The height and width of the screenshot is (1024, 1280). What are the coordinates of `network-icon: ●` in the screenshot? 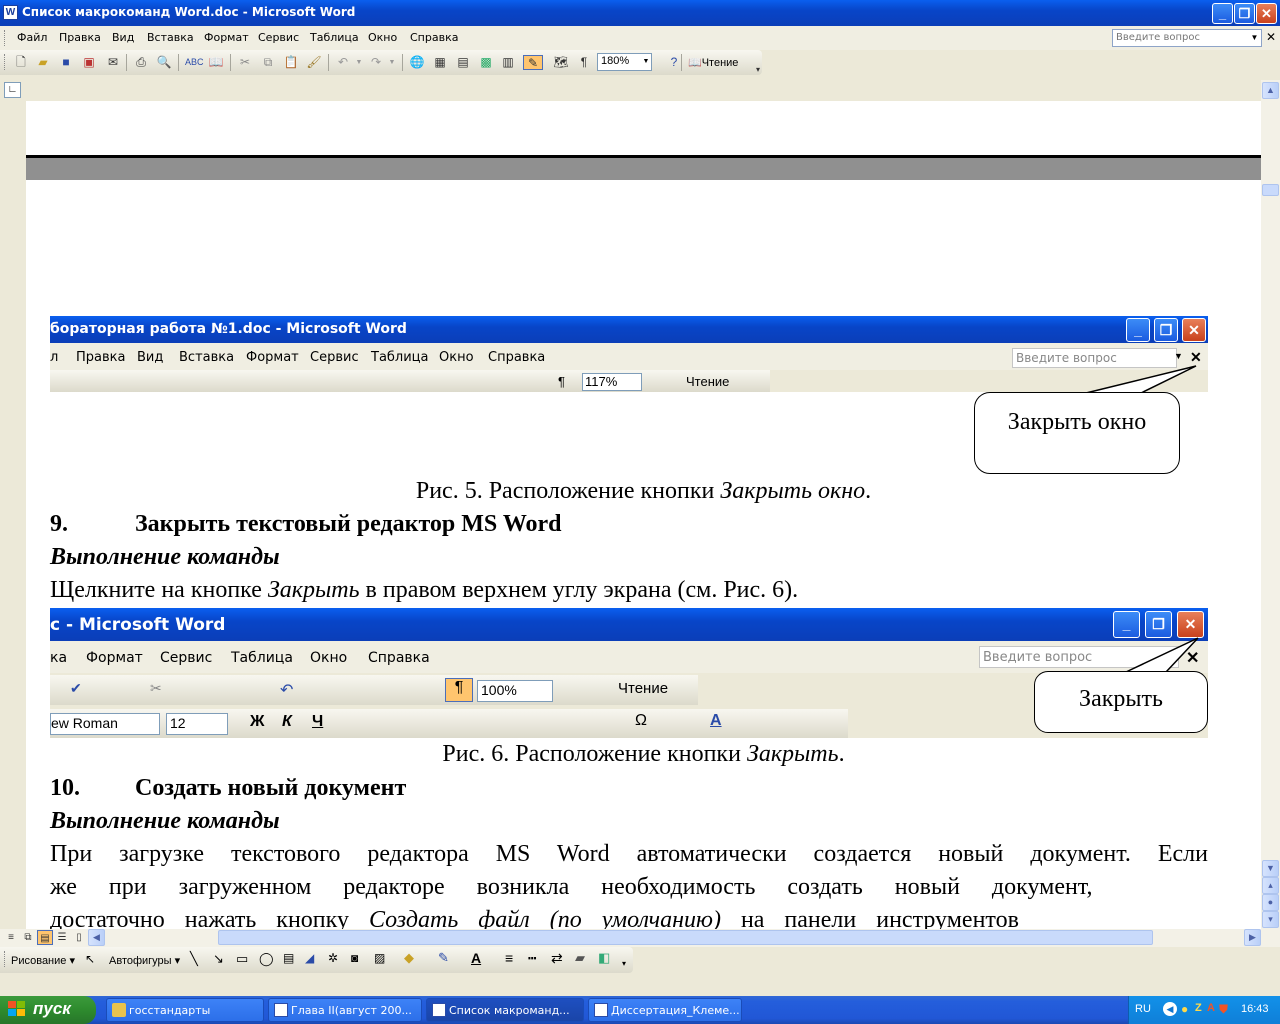 It's located at (1184, 1009).